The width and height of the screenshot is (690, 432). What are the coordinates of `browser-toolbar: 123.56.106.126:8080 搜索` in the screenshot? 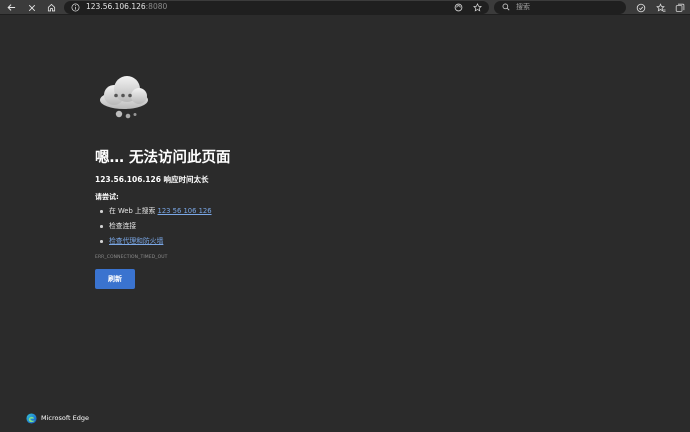 It's located at (345, 7).